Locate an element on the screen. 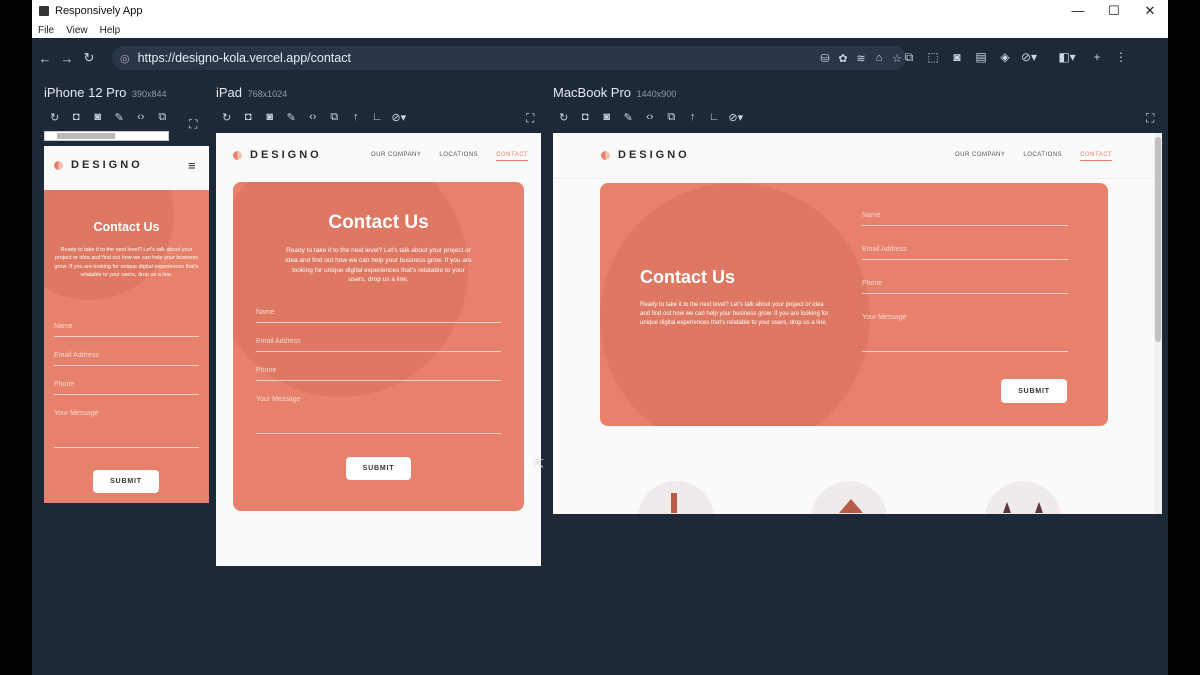  background-circle is located at coordinates (109, 245).